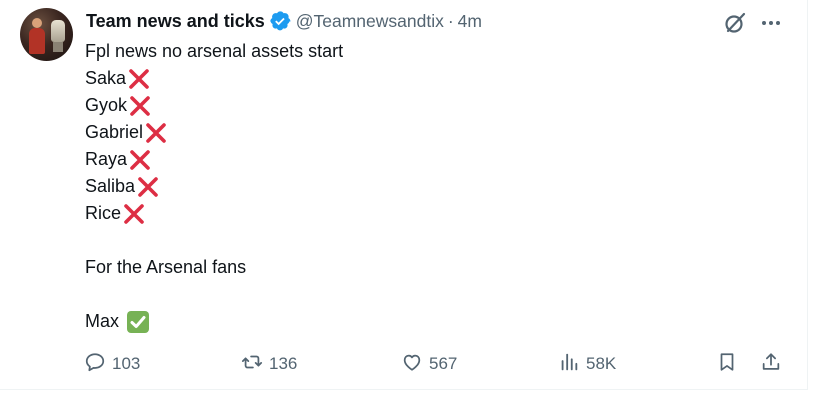 This screenshot has width=816, height=396. I want to click on views-button: 58K, so click(587, 364).